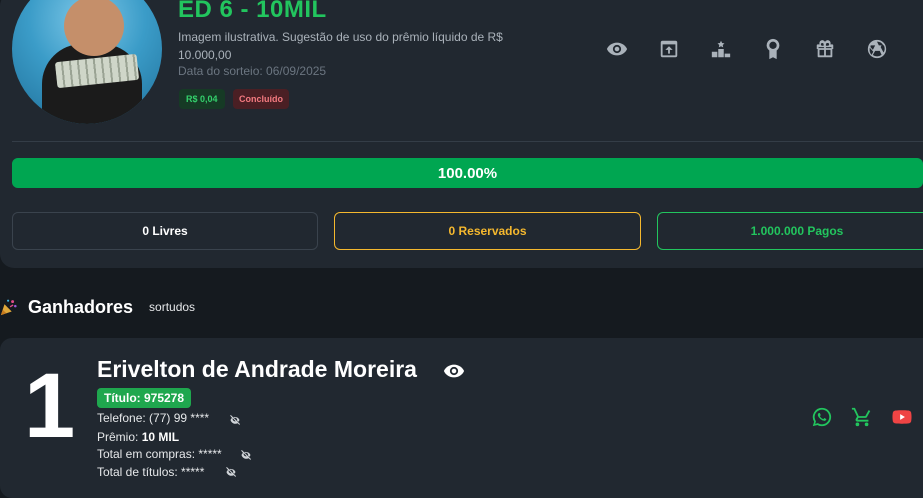 The height and width of the screenshot is (498, 923). Describe the element at coordinates (252, 11) in the screenshot. I see `raffle-title: ED 6 - 10MIL` at that location.